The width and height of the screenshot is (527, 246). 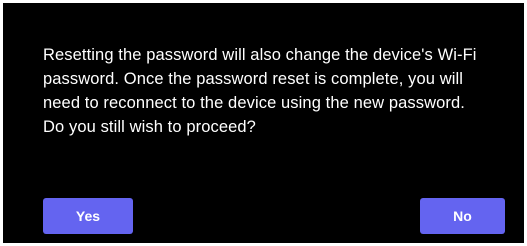 I want to click on yes-button: Yes, so click(x=88, y=216).